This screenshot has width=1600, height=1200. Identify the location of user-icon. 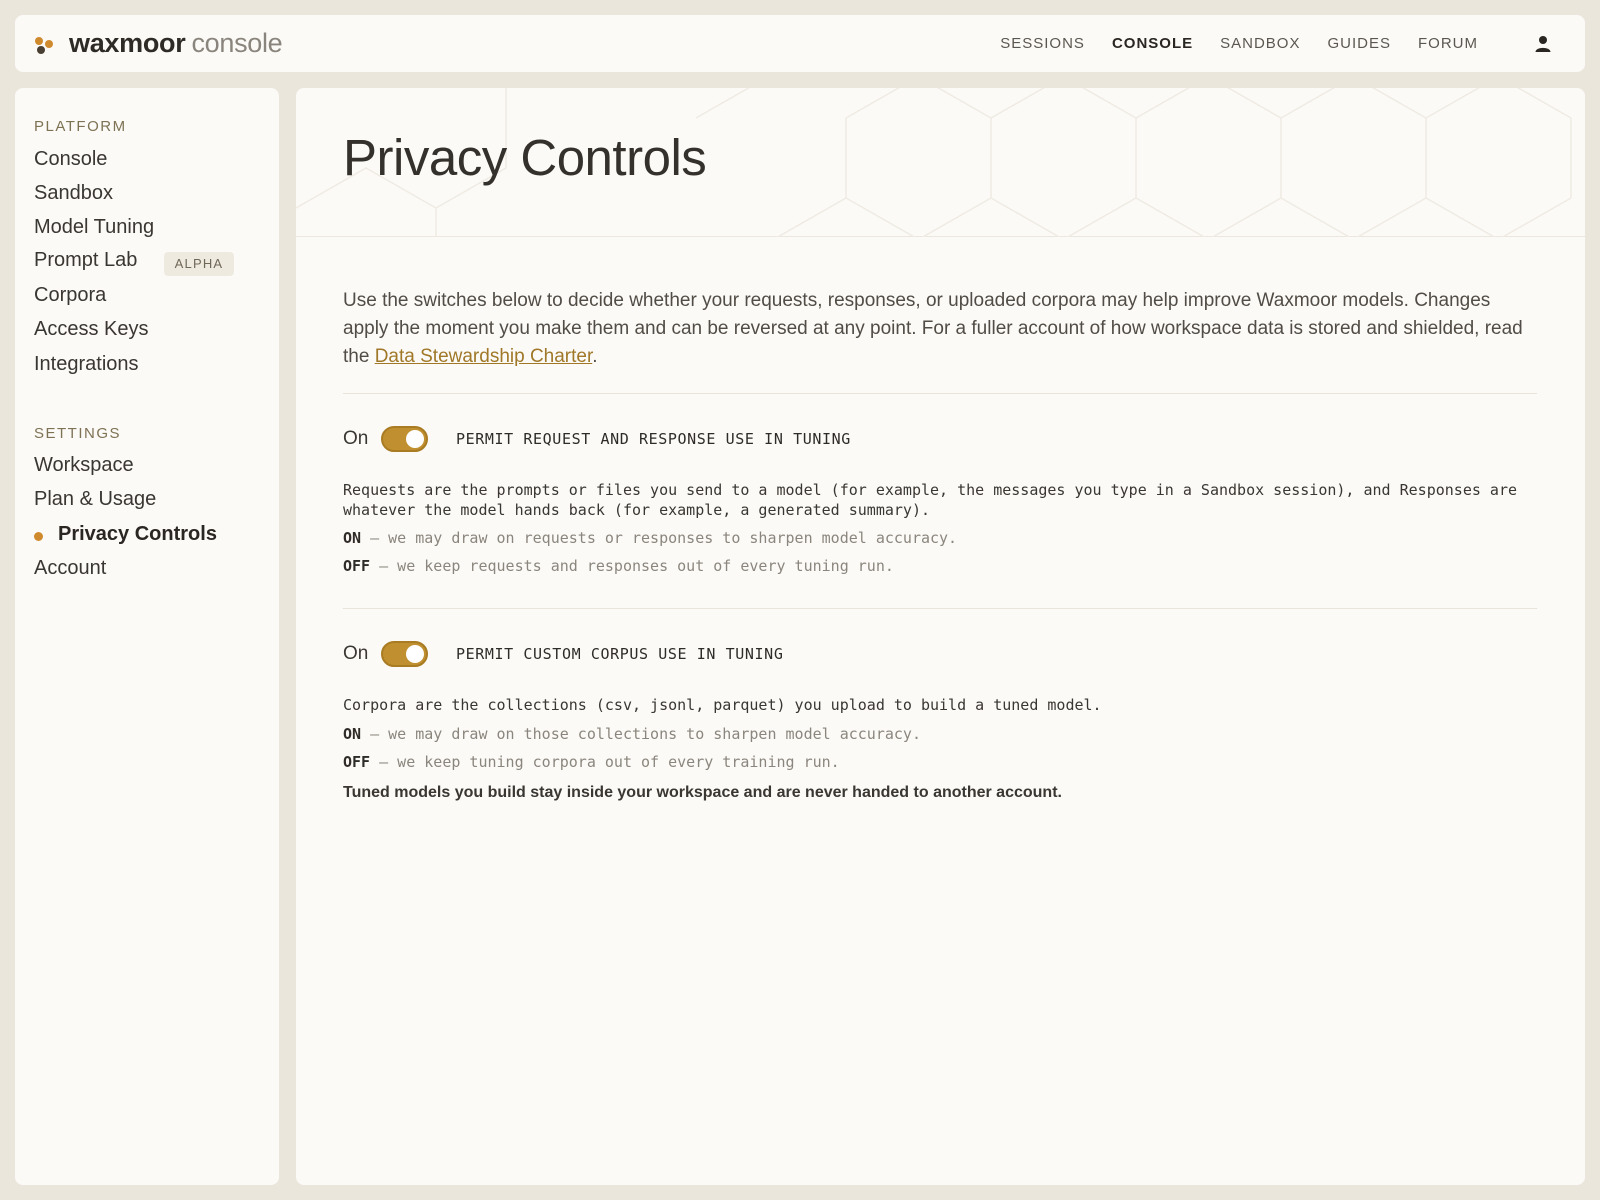
(1543, 44).